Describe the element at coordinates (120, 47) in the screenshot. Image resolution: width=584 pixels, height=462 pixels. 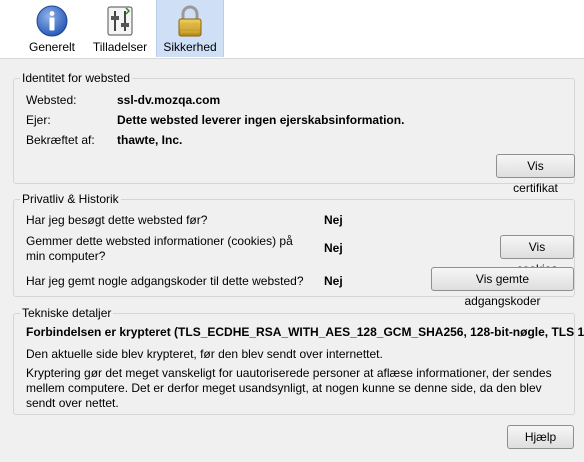
I see `tab-permissions-label: Tilladelser` at that location.